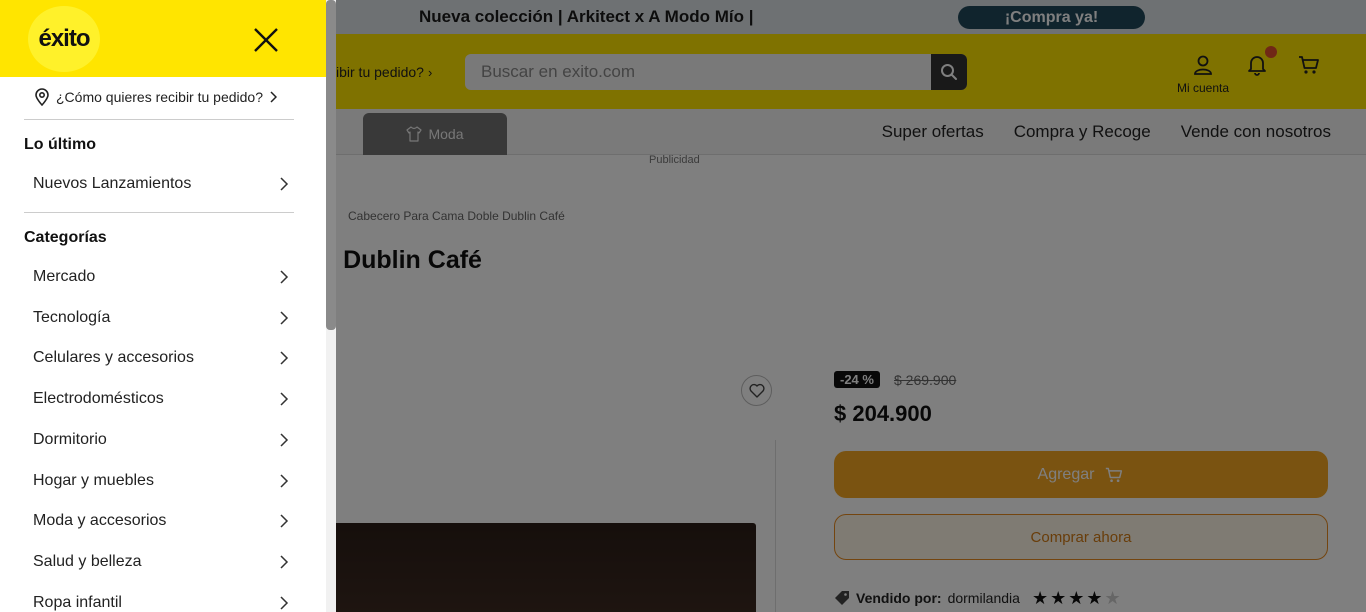 This screenshot has width=1366, height=612. Describe the element at coordinates (163, 38) in the screenshot. I see `drawer-header: éxito` at that location.